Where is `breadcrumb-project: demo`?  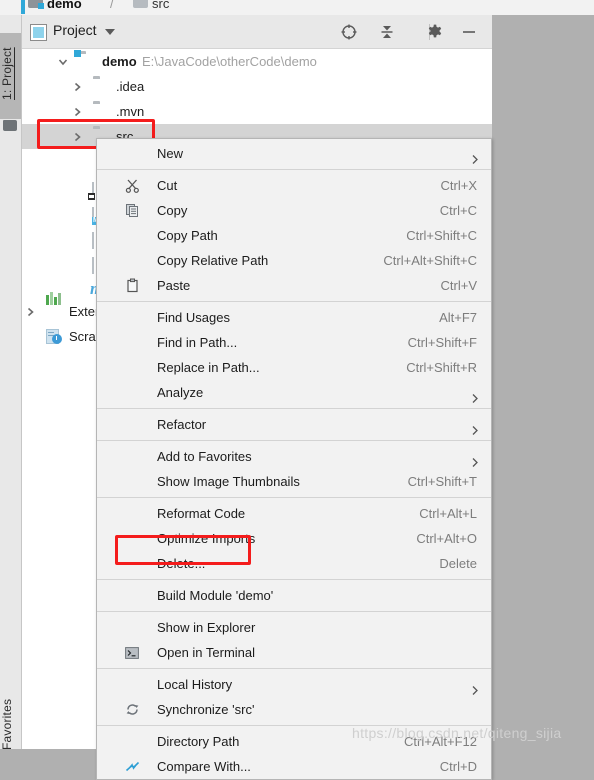
breadcrumb-project: demo is located at coordinates (64, 5).